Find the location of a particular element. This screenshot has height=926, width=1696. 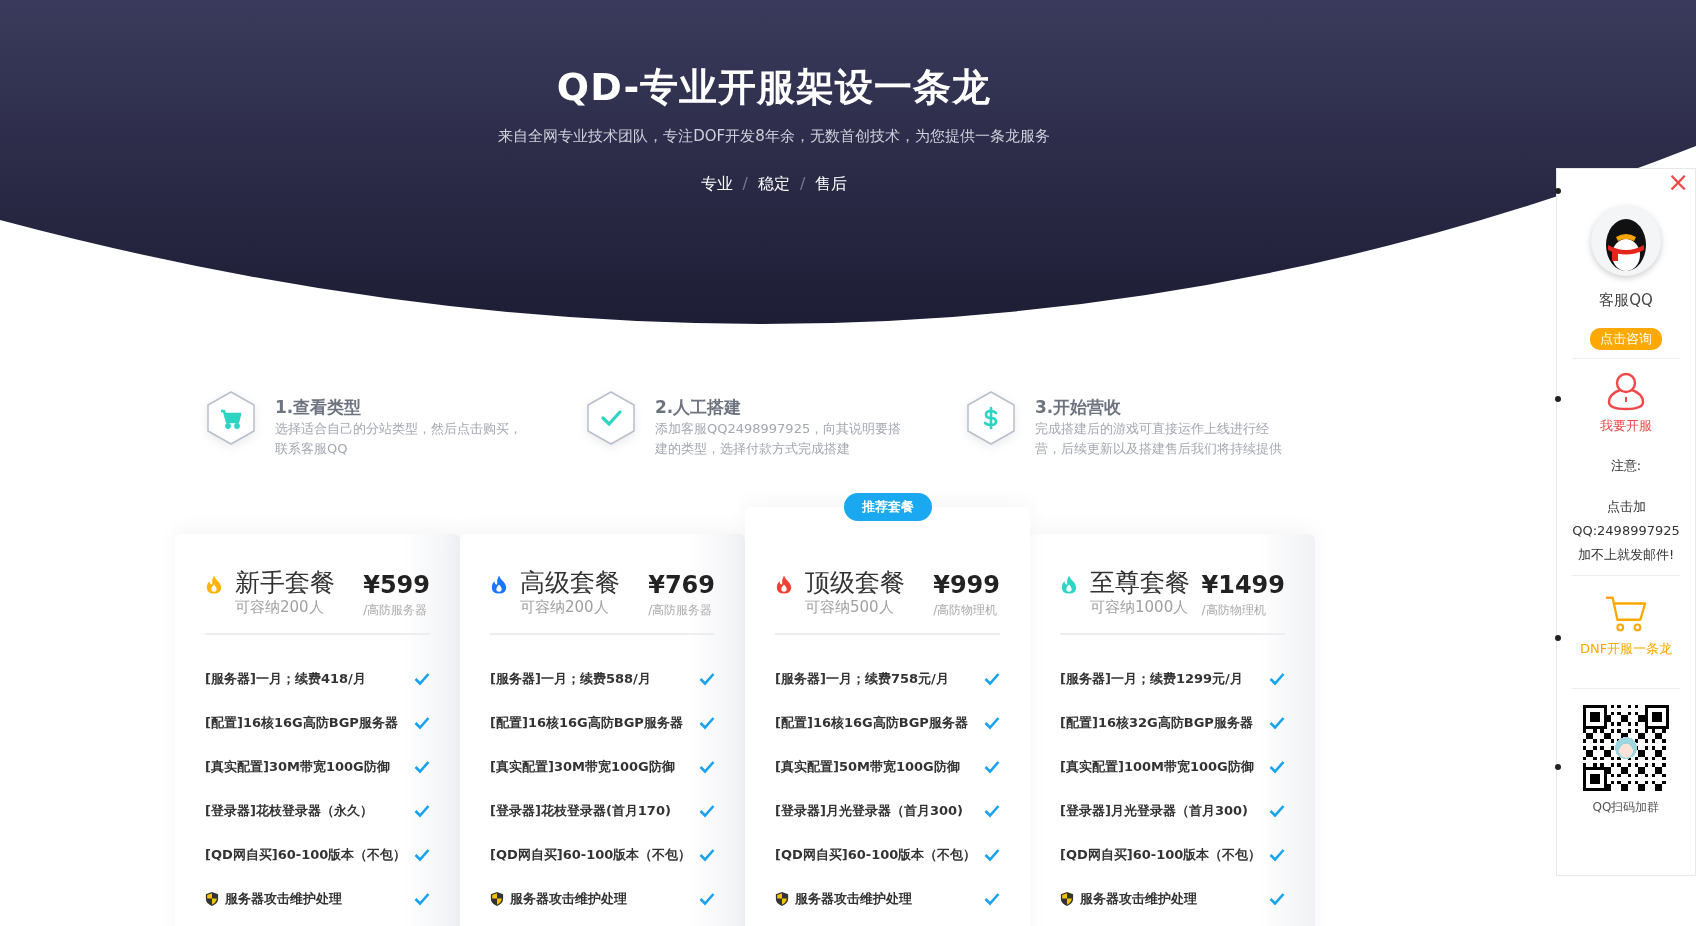

hero-title: QD-专业开服架设一条龙 is located at coordinates (774, 87).